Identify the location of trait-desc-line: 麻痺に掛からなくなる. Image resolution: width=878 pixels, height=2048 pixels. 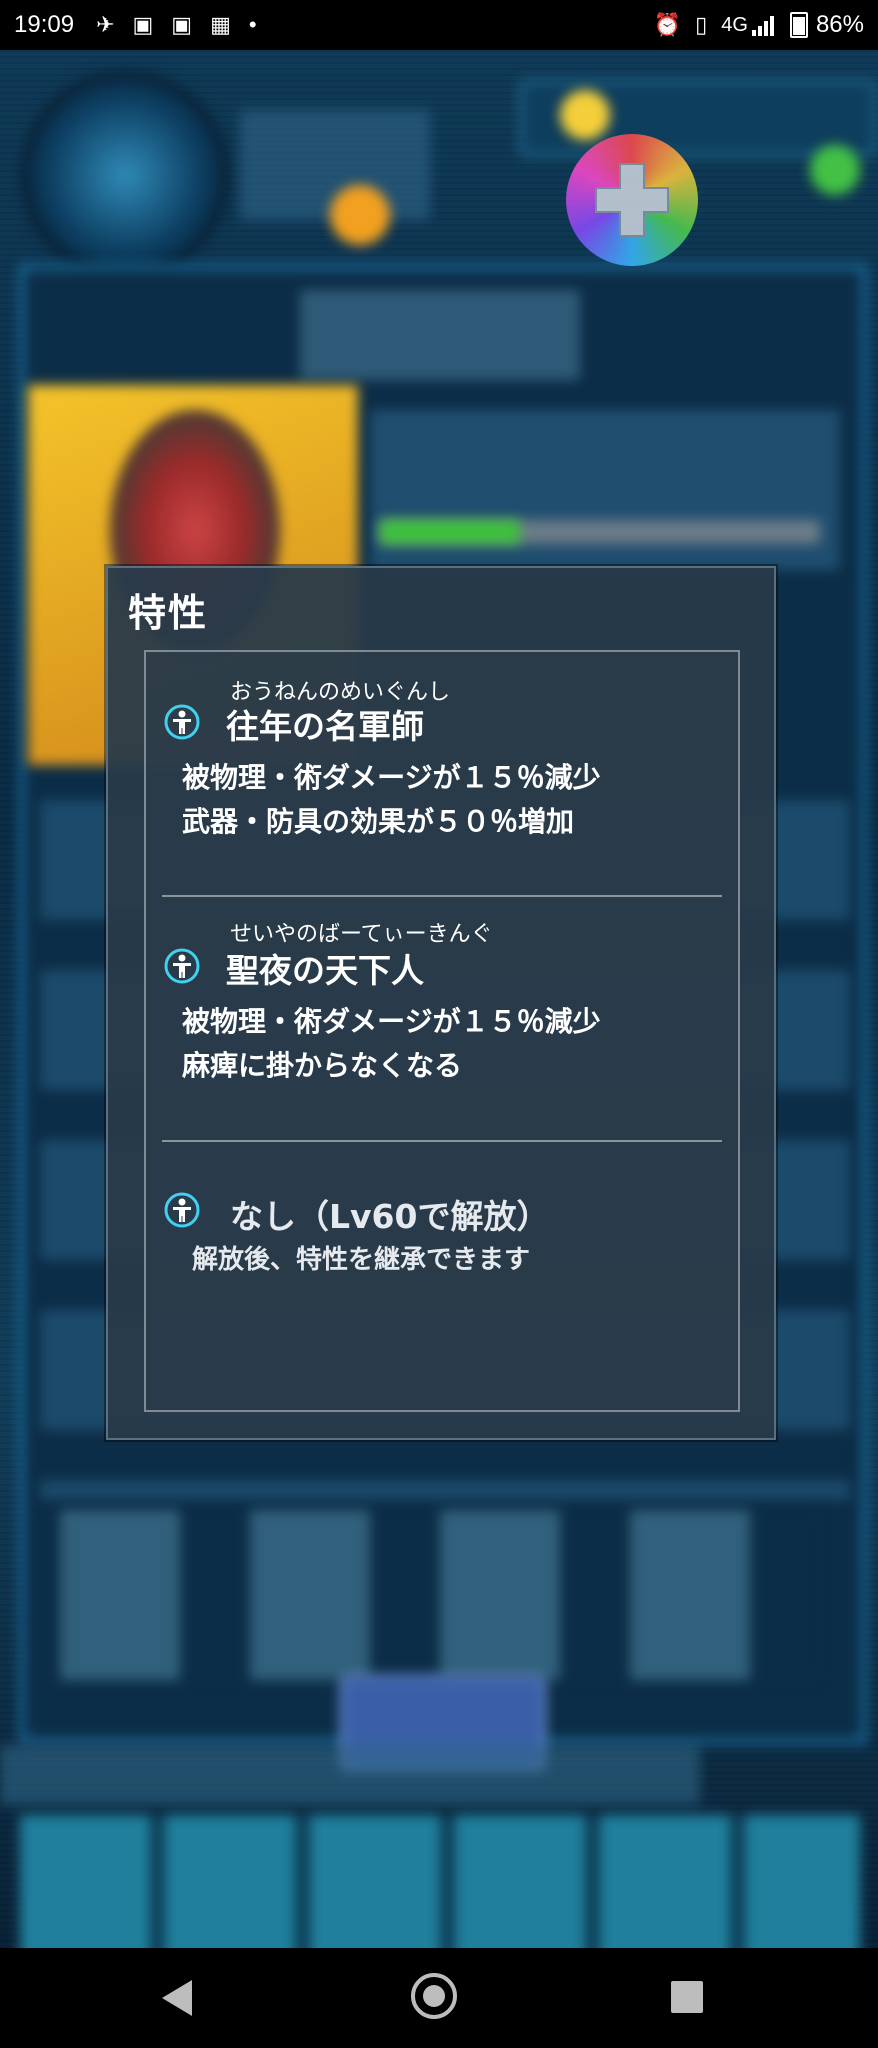
(322, 1065).